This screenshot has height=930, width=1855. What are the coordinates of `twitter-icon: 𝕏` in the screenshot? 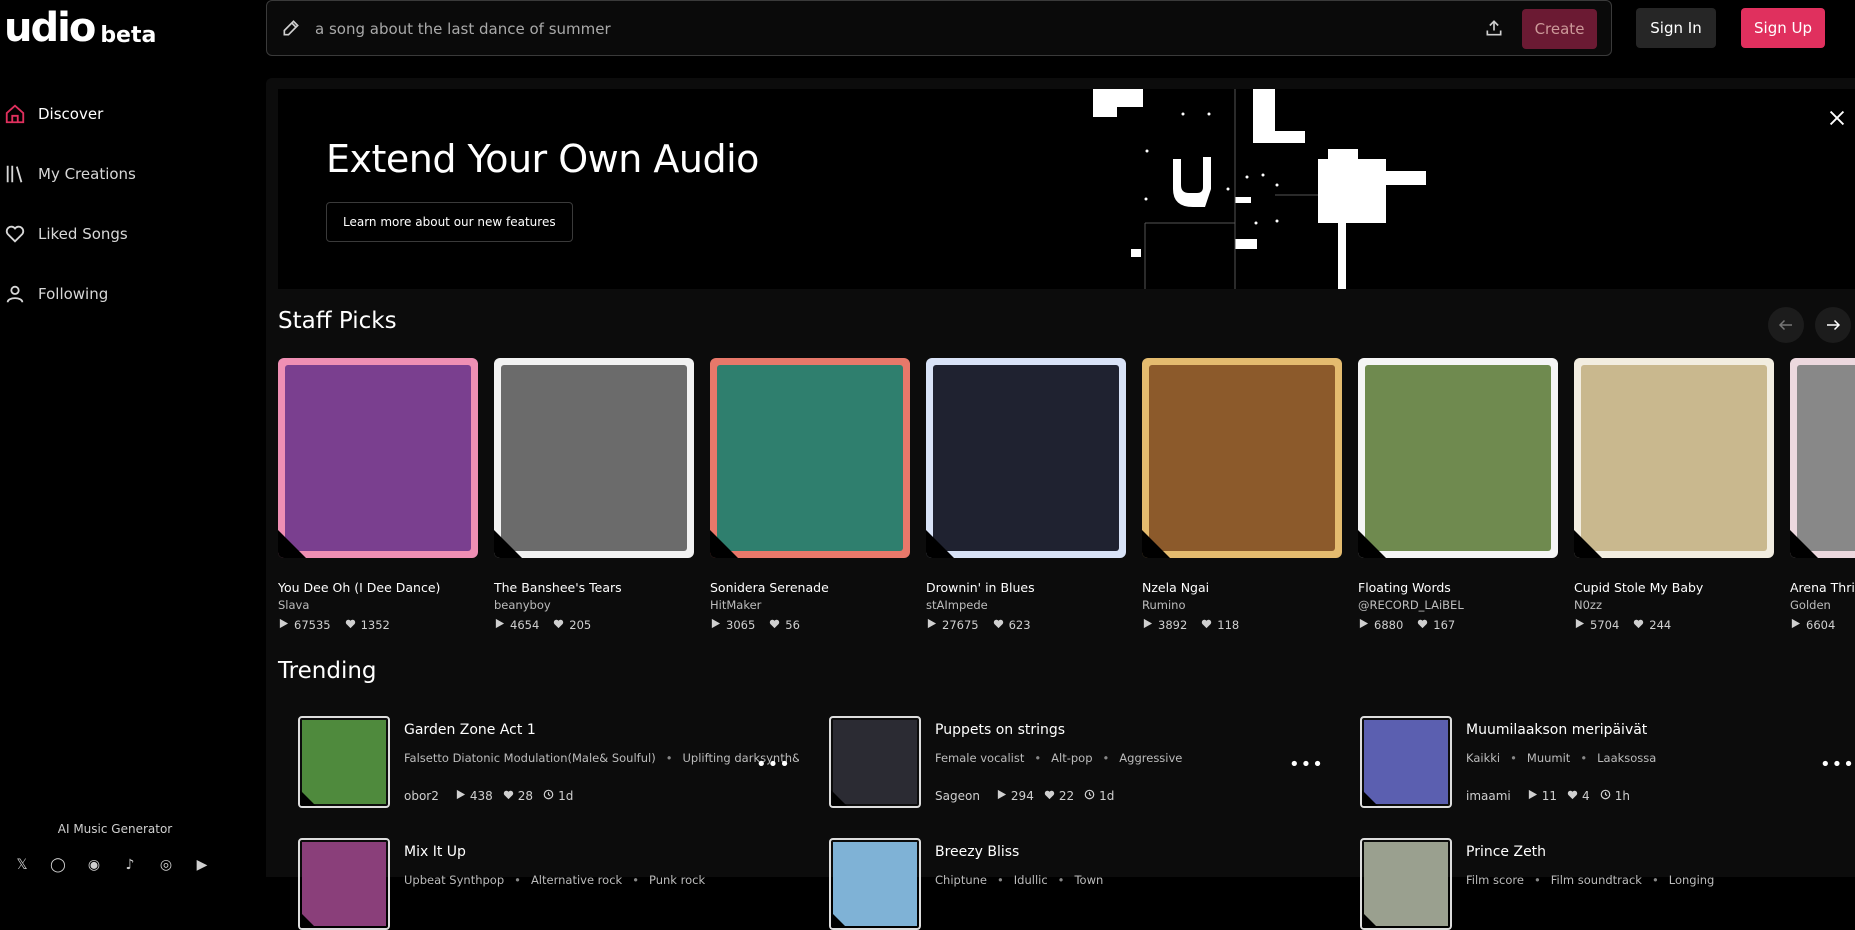 It's located at (22, 865).